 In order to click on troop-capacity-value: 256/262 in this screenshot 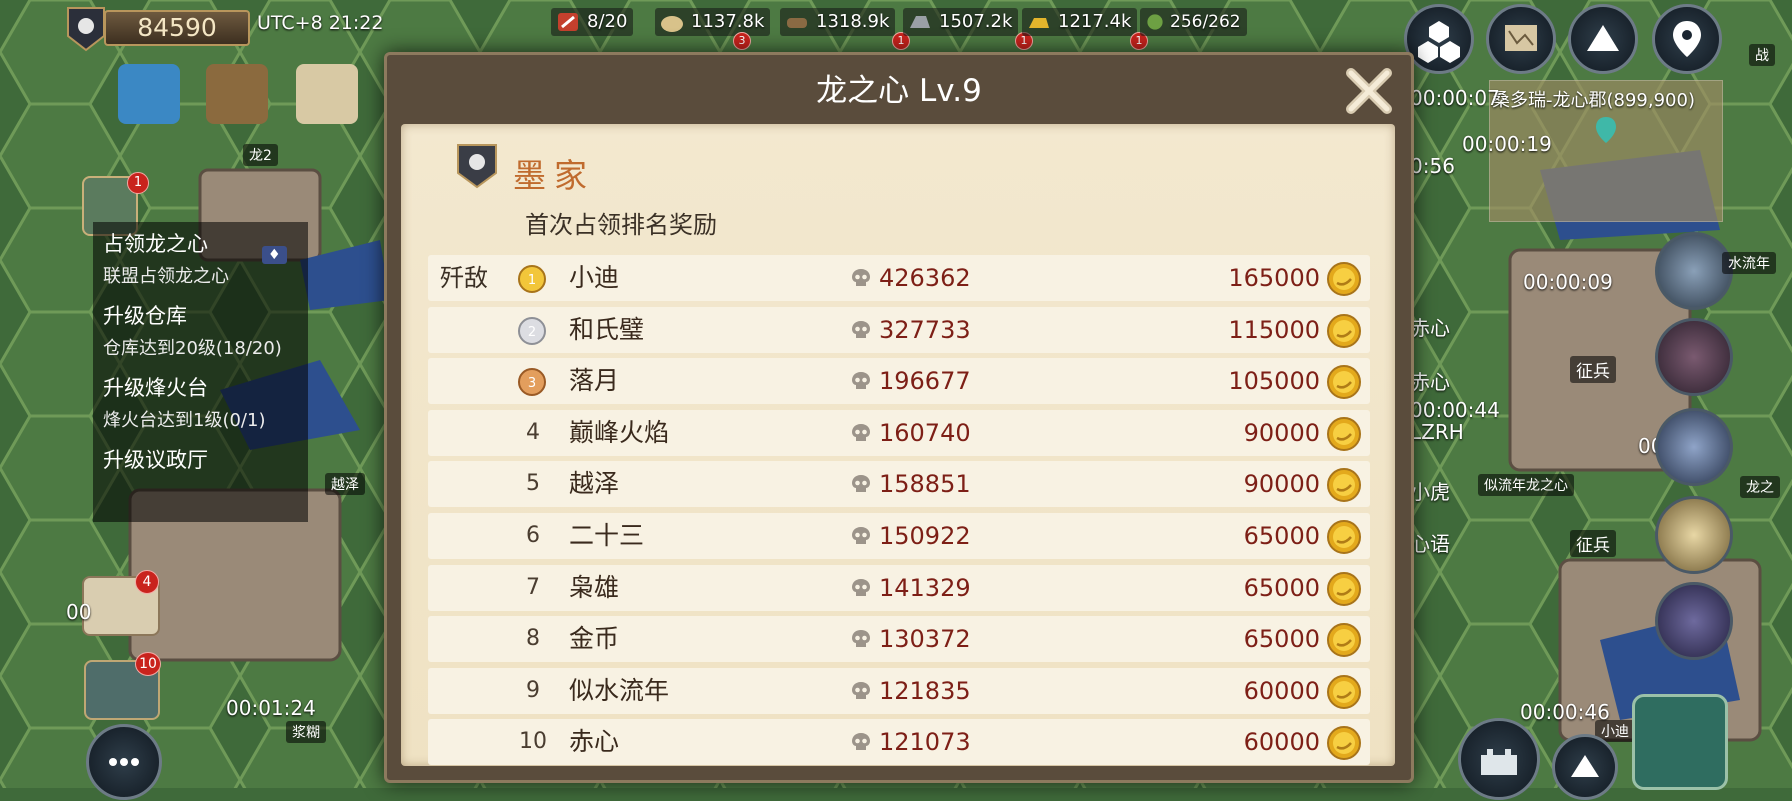, I will do `click(1205, 22)`.